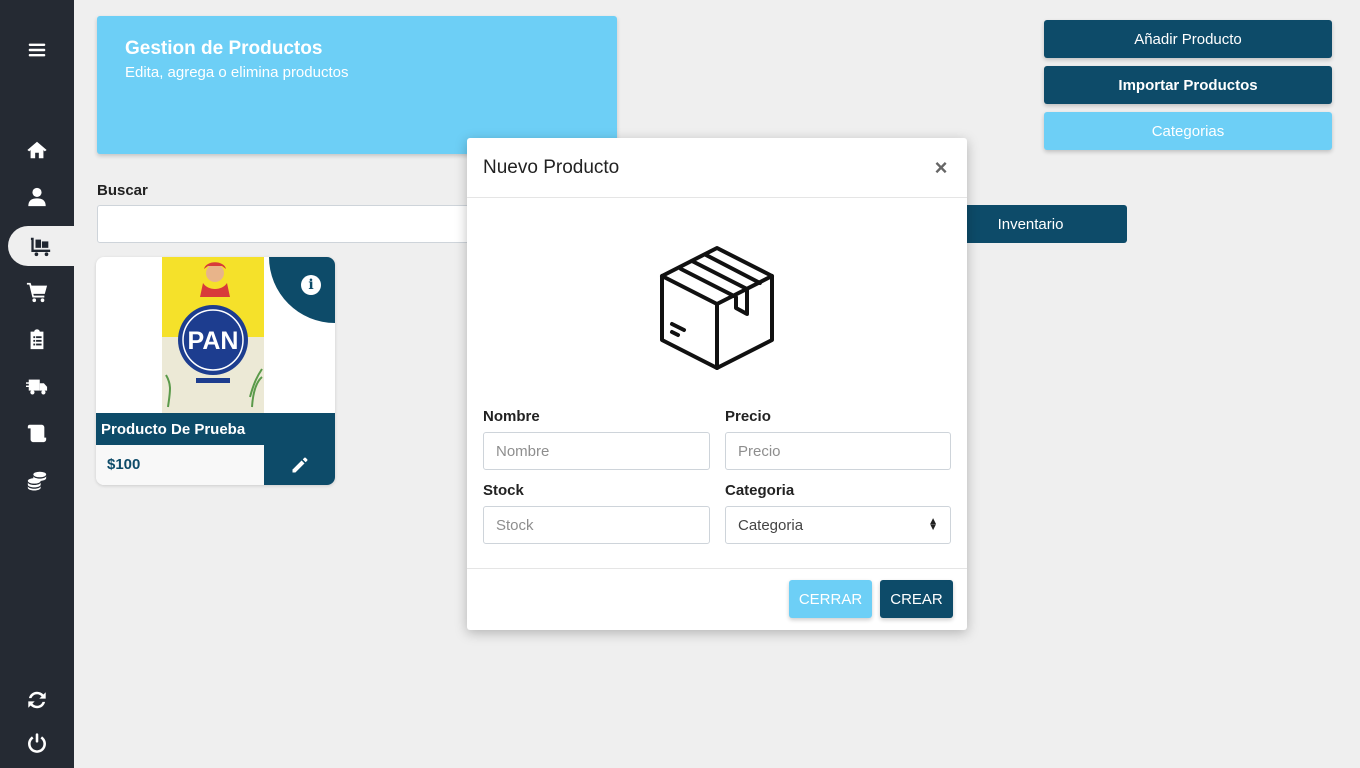 The width and height of the screenshot is (1360, 768). I want to click on edit-product-button, so click(299, 465).